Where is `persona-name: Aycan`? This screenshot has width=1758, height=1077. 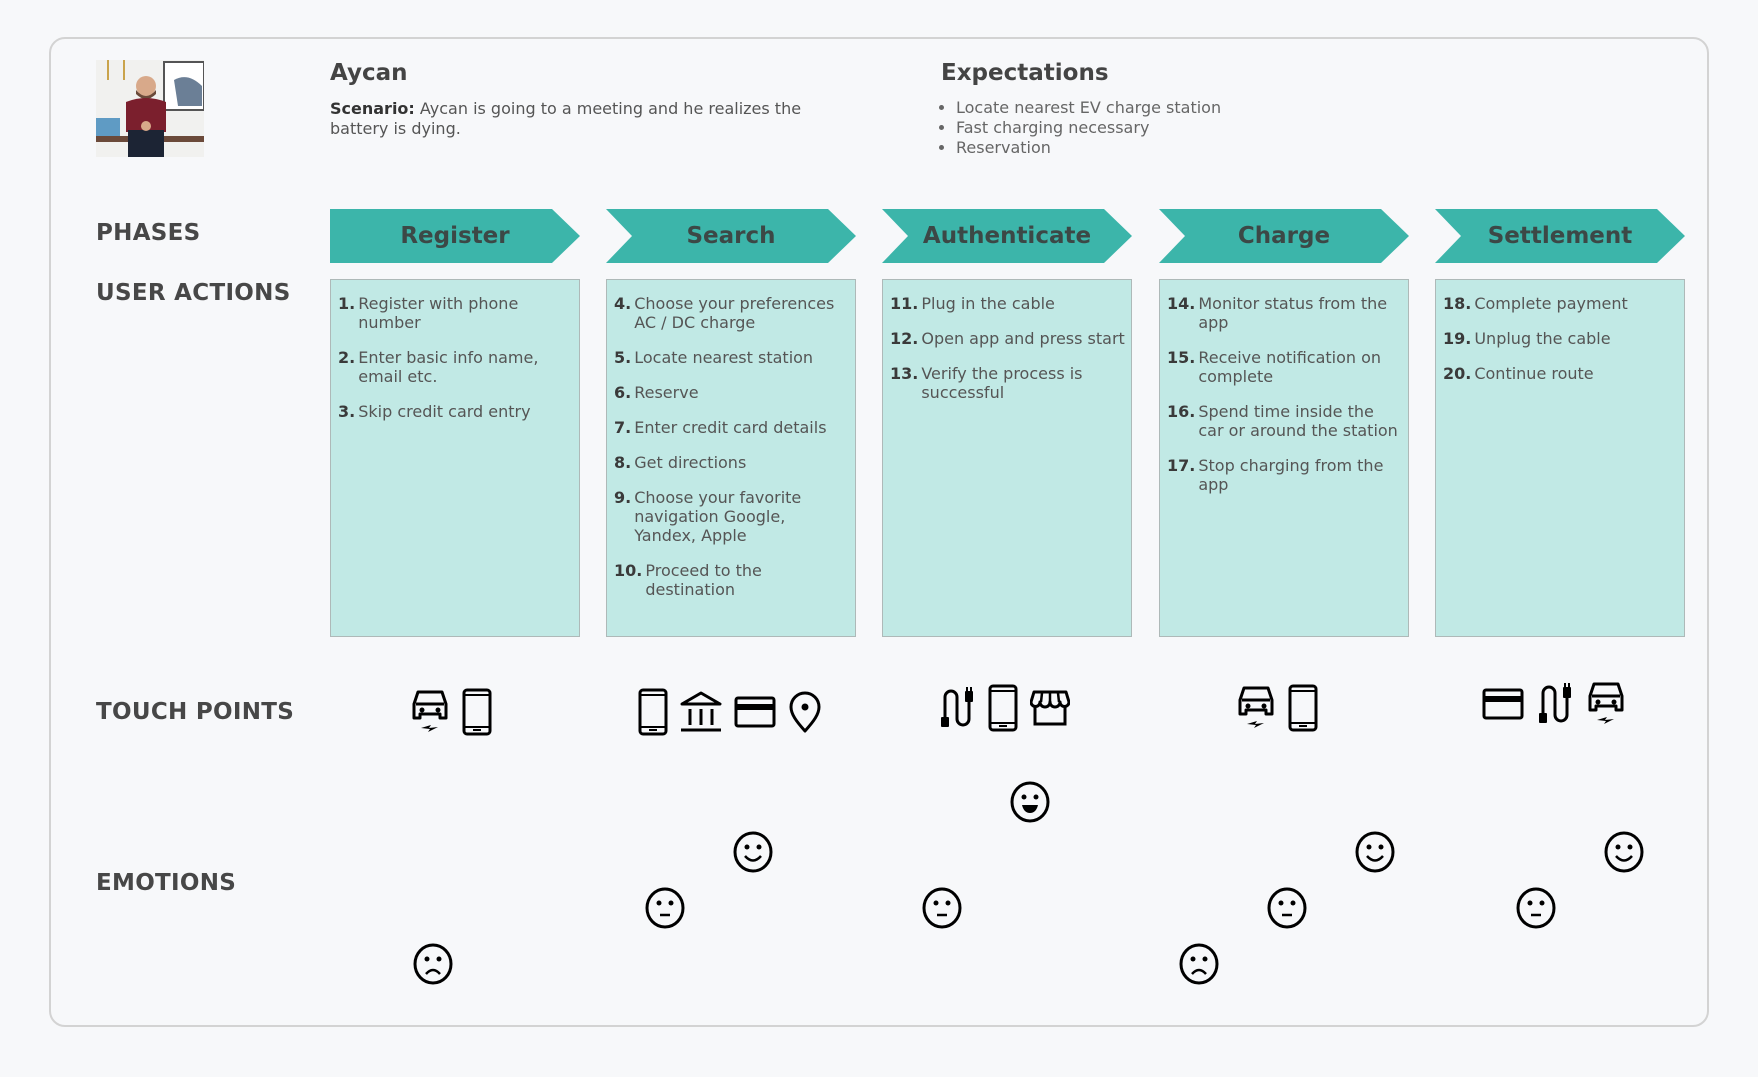
persona-name: Aycan is located at coordinates (369, 73).